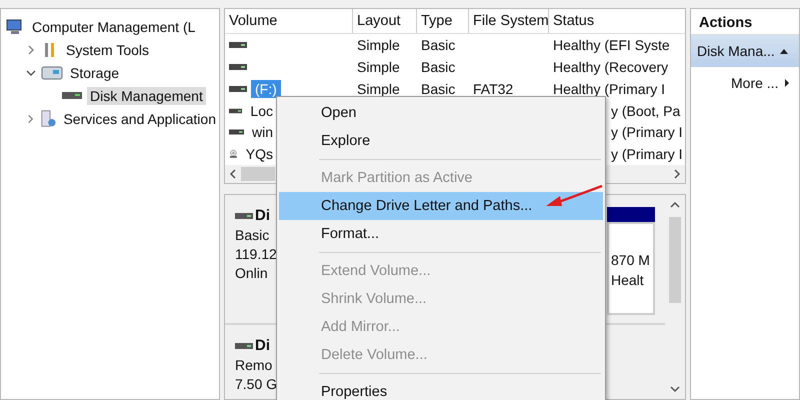  Describe the element at coordinates (631, 260) in the screenshot. I see `partition-info: 870 M` at that location.